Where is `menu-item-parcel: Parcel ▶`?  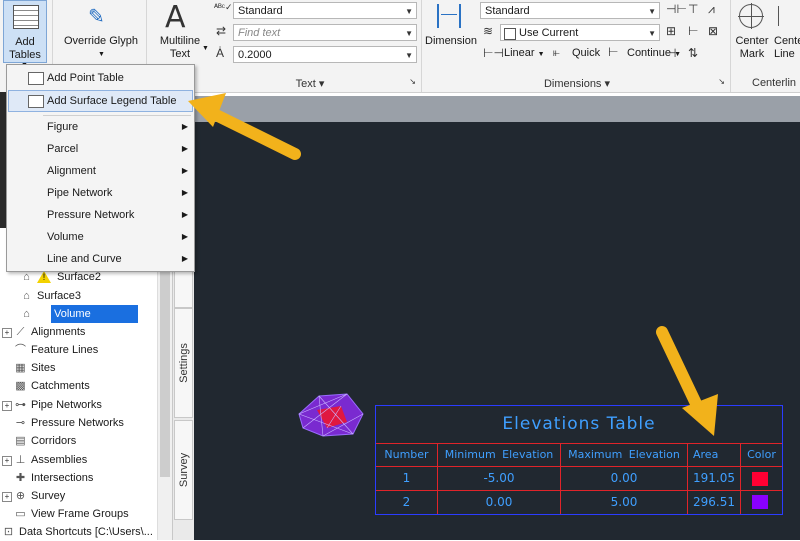 menu-item-parcel: Parcel ▶ is located at coordinates (100, 149).